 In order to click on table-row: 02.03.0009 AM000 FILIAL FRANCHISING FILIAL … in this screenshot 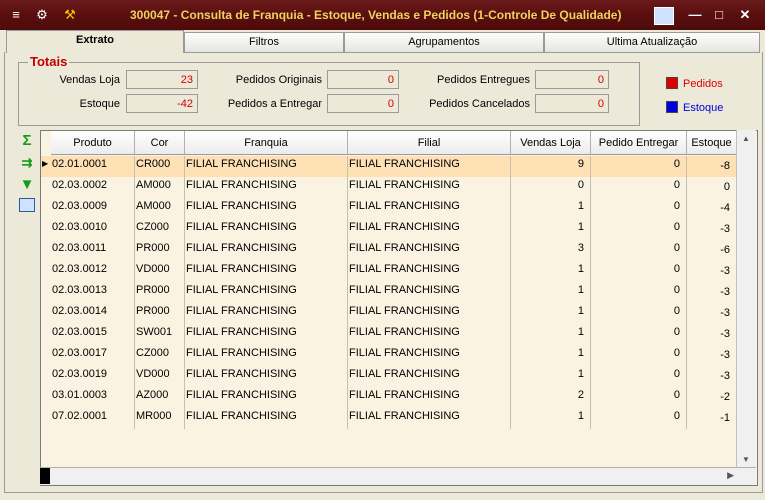, I will do `click(391, 208)`.